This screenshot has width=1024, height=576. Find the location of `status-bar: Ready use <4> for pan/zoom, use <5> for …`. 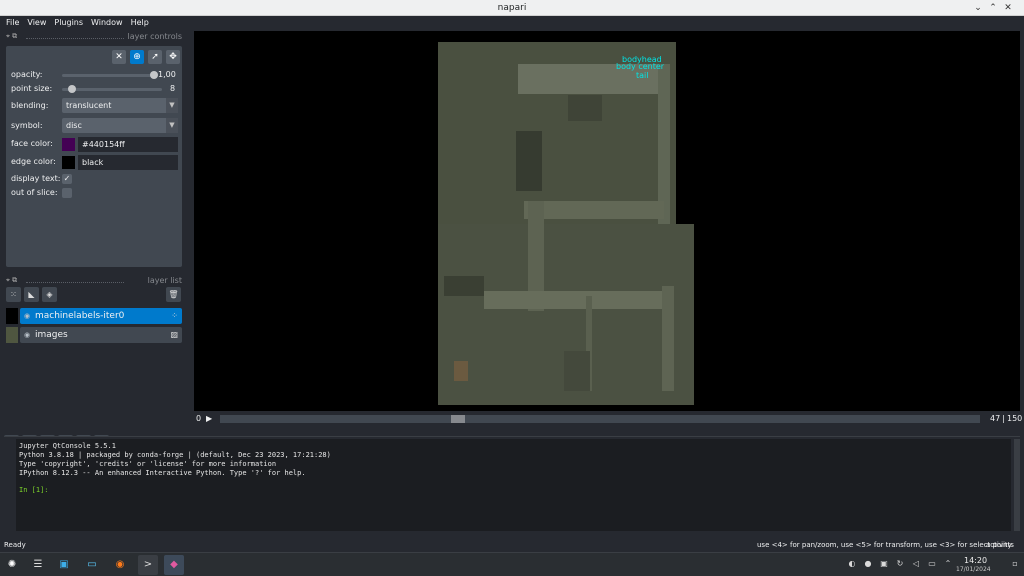

status-bar: Ready use <4> for pan/zoom, use <5> for … is located at coordinates (512, 545).